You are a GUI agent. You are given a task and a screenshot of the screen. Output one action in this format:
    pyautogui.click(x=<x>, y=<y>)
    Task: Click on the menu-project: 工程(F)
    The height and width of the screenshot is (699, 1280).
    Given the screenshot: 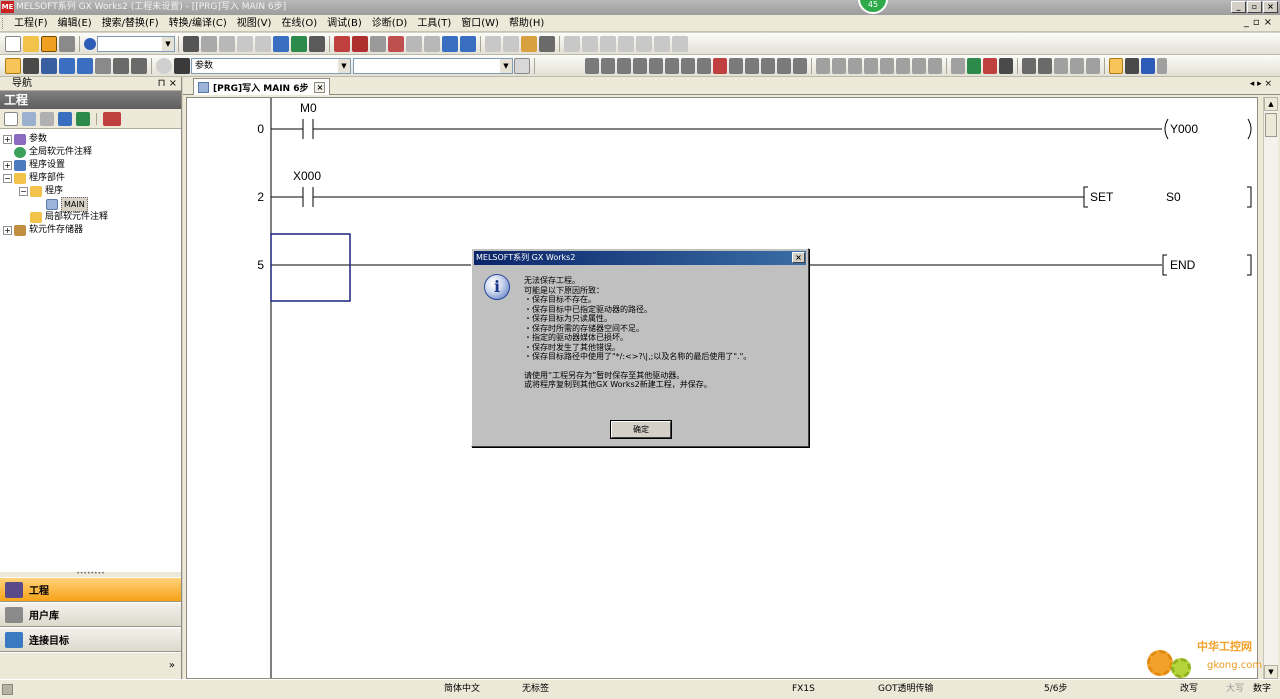 What is the action you would take?
    pyautogui.click(x=31, y=23)
    